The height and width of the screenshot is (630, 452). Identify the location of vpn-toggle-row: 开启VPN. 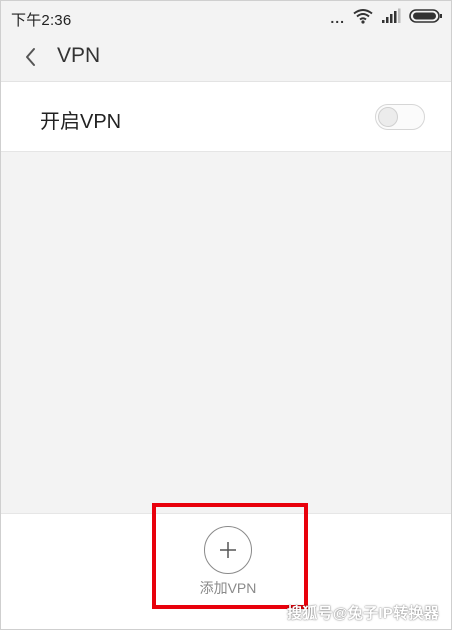
(226, 117).